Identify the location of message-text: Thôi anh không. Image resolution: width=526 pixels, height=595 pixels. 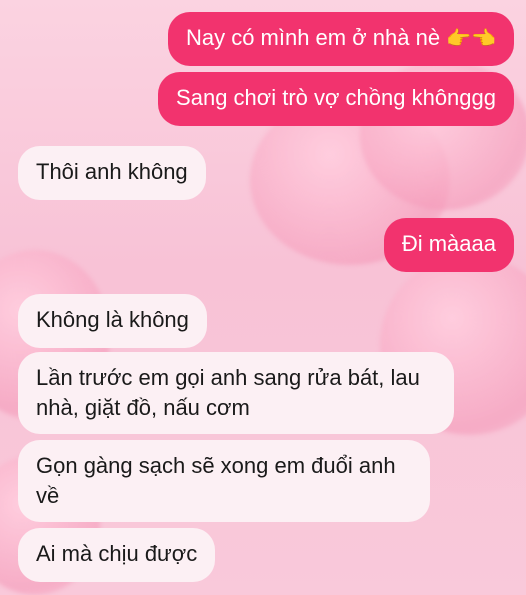
(112, 171).